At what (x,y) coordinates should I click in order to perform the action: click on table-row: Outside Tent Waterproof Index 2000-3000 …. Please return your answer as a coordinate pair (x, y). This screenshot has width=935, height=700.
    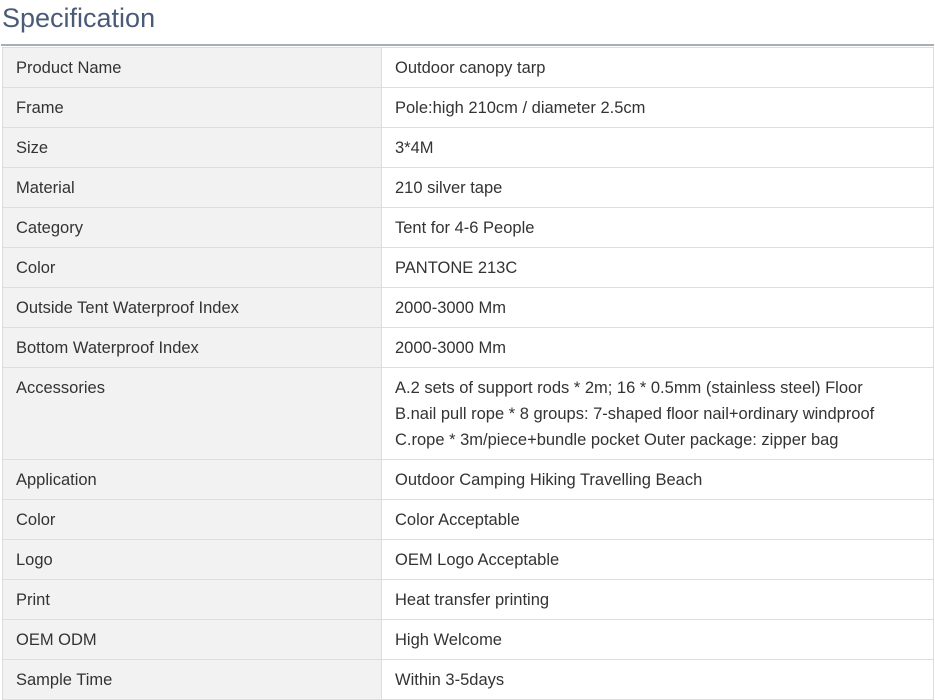
    Looking at the image, I should click on (468, 307).